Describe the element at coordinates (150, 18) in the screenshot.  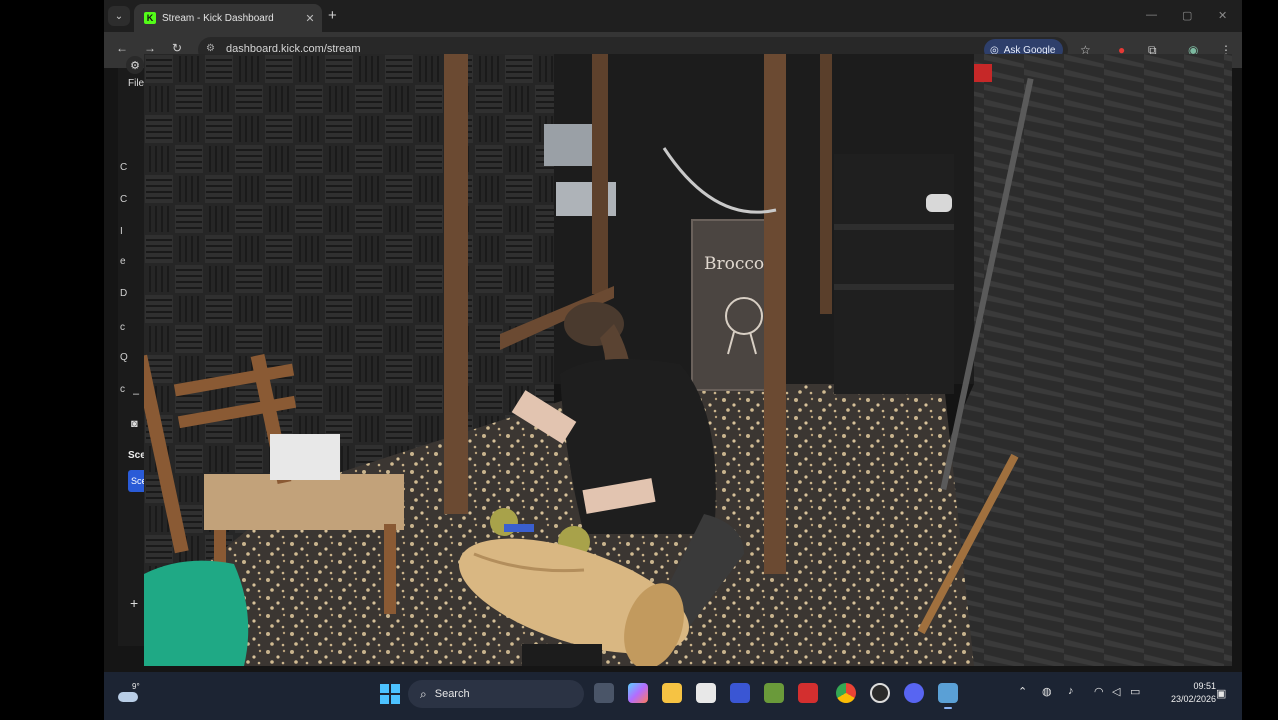
I see `kick-favicon-icon: K` at that location.